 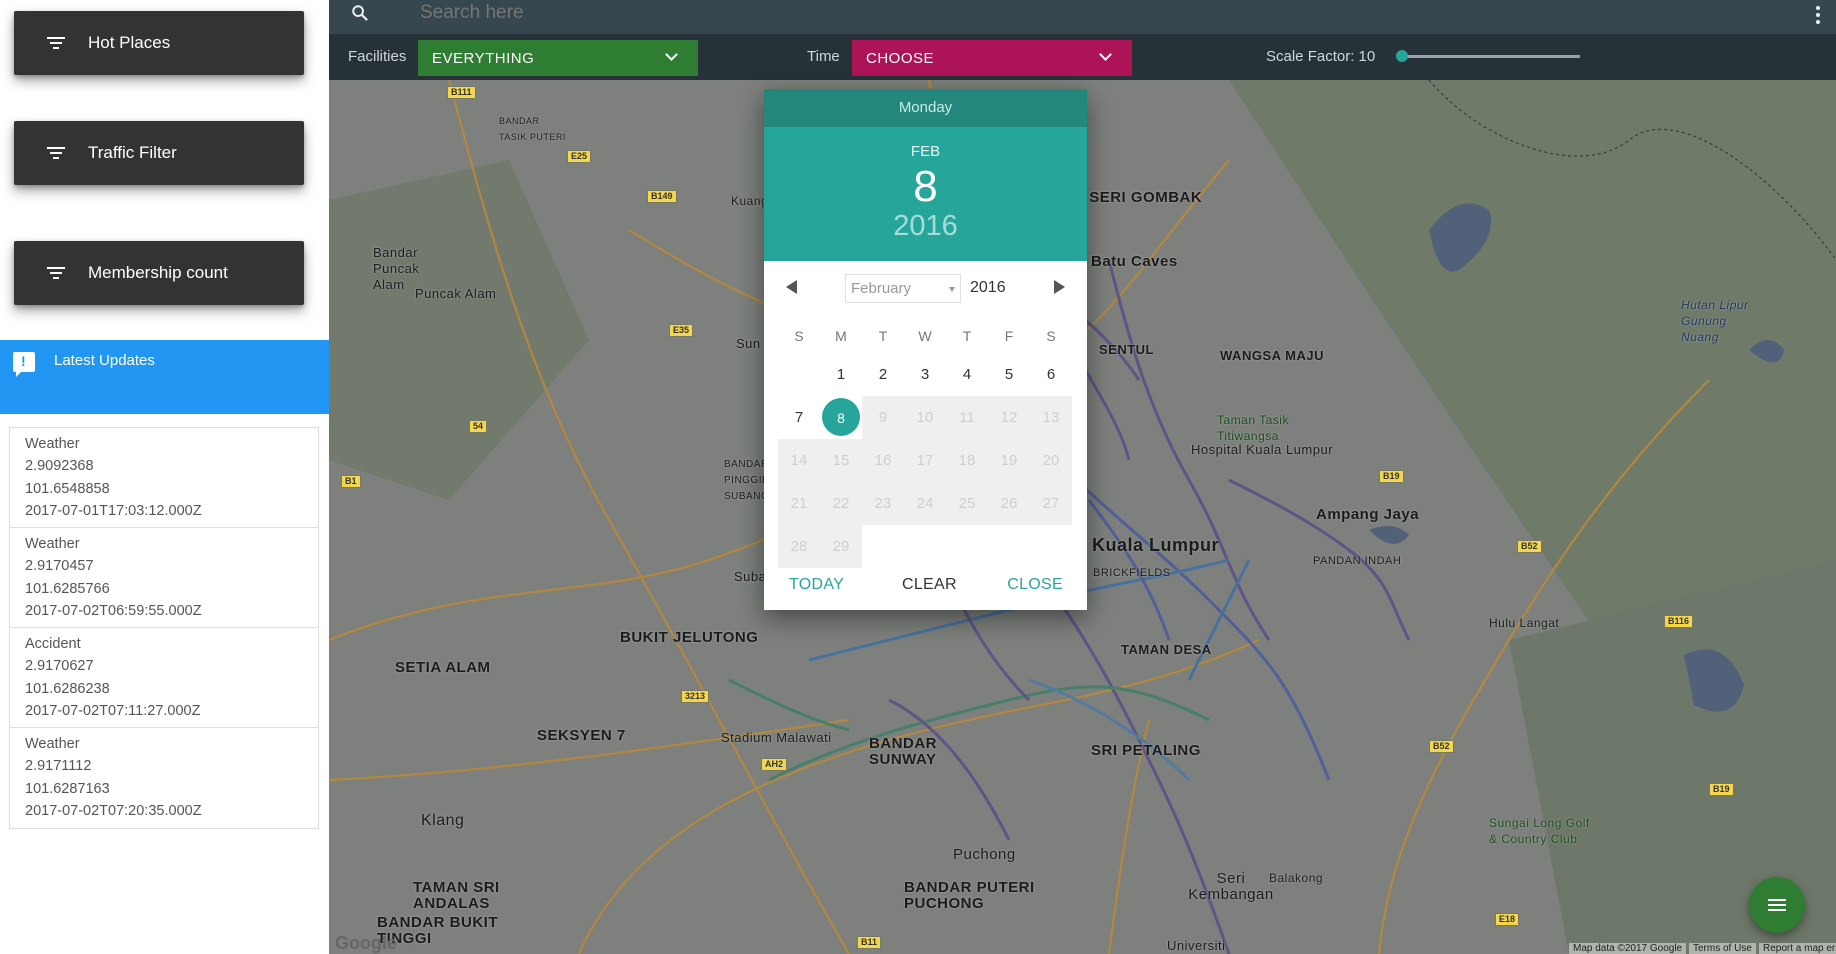 I want to click on search-input, so click(x=720, y=13).